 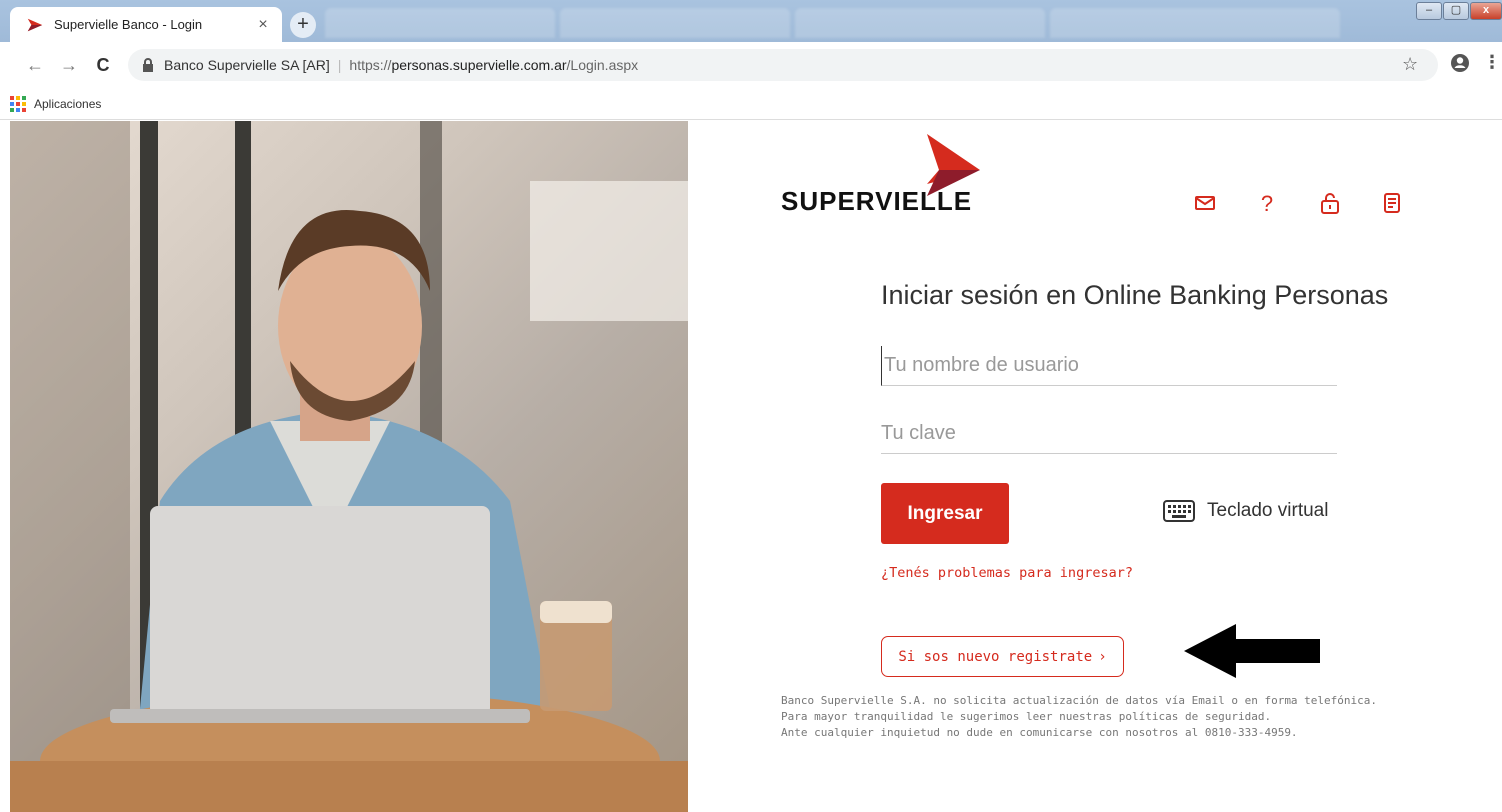 What do you see at coordinates (479, 65) in the screenshot?
I see `url-domain: personas.supervielle.com.ar` at bounding box center [479, 65].